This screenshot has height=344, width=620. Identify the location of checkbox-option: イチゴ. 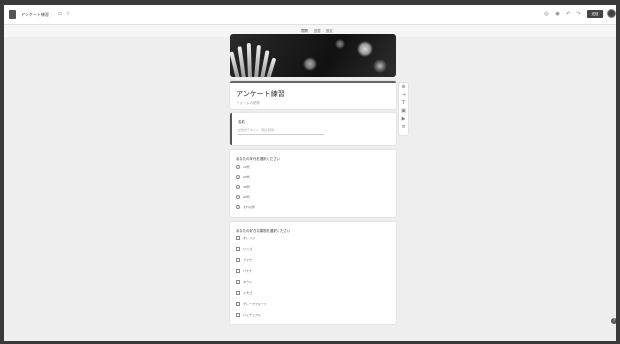
(244, 293).